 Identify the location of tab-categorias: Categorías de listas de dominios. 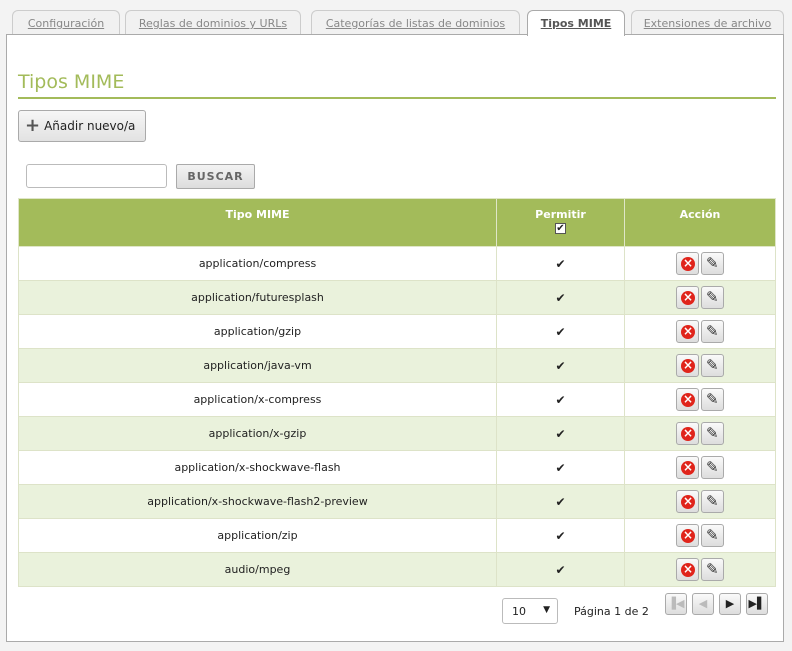
(415, 22).